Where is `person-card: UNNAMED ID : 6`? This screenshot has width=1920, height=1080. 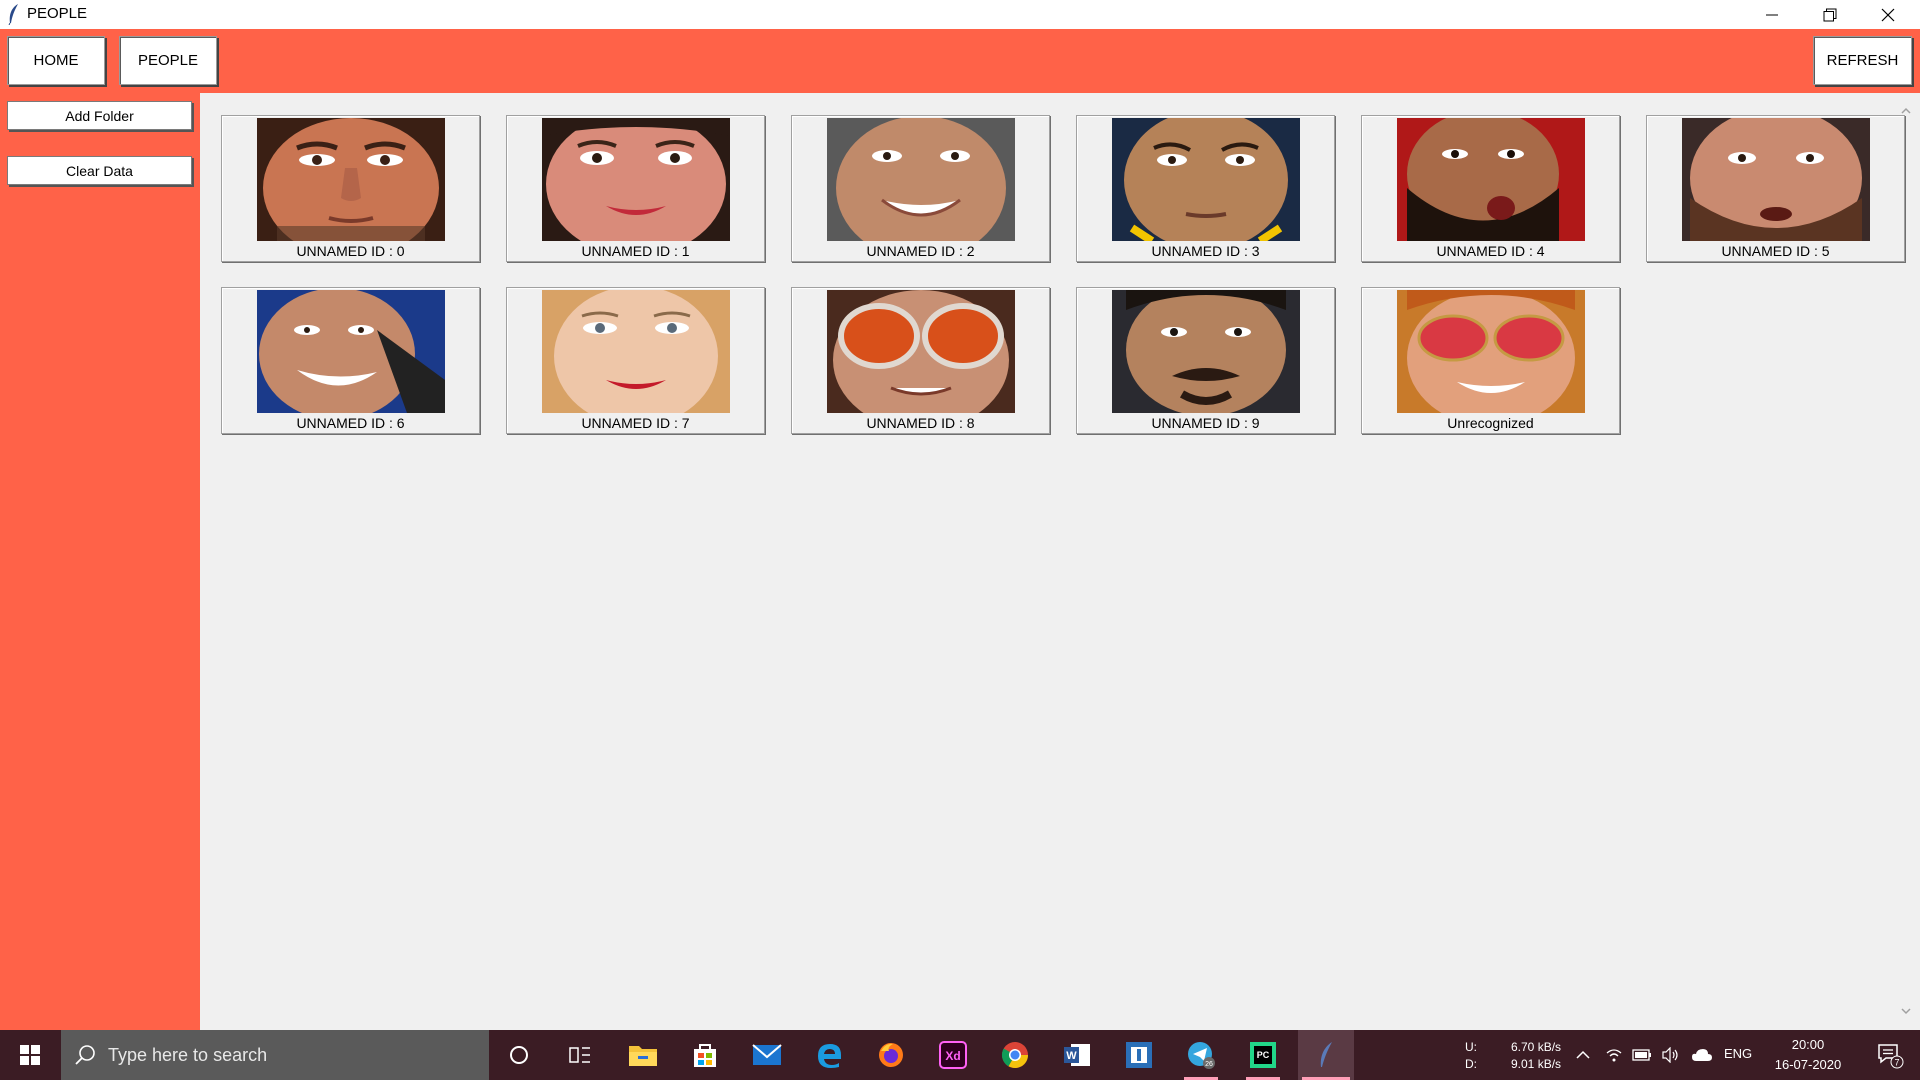
person-card: UNNAMED ID : 6 is located at coordinates (350, 360).